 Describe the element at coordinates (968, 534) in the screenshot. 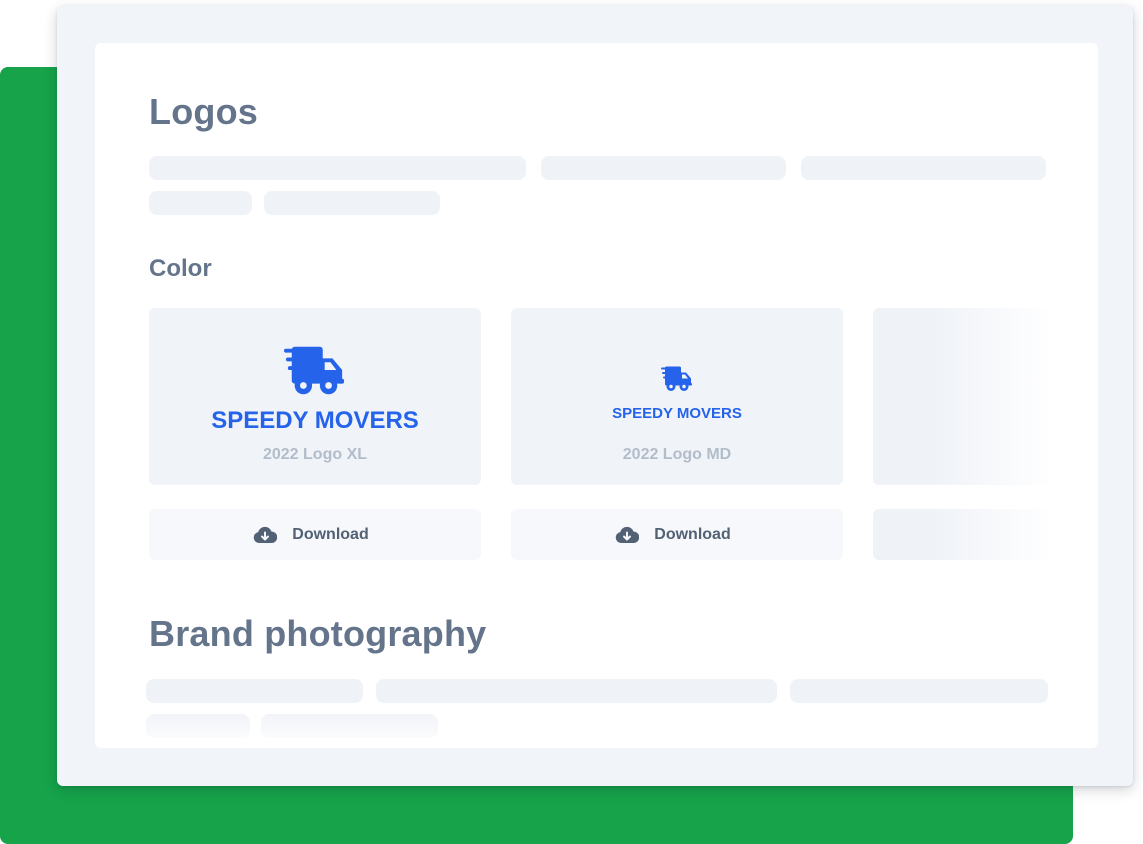

I see `download-button-partial` at that location.